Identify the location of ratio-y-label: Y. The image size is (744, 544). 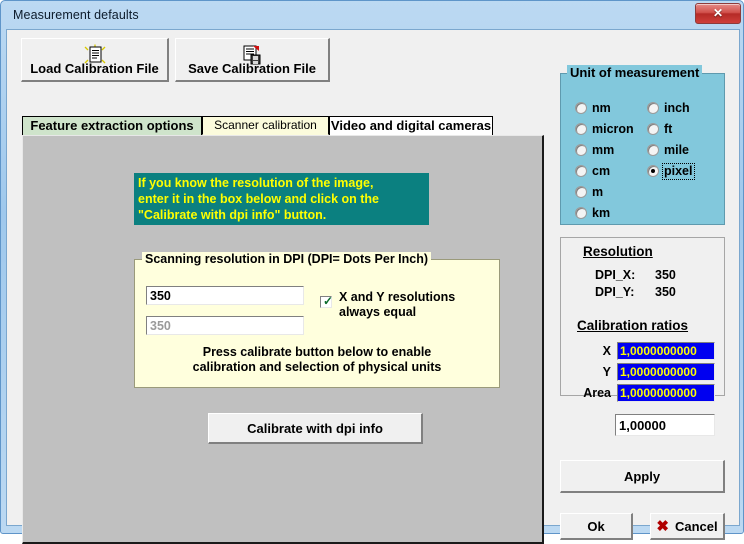
(606, 372).